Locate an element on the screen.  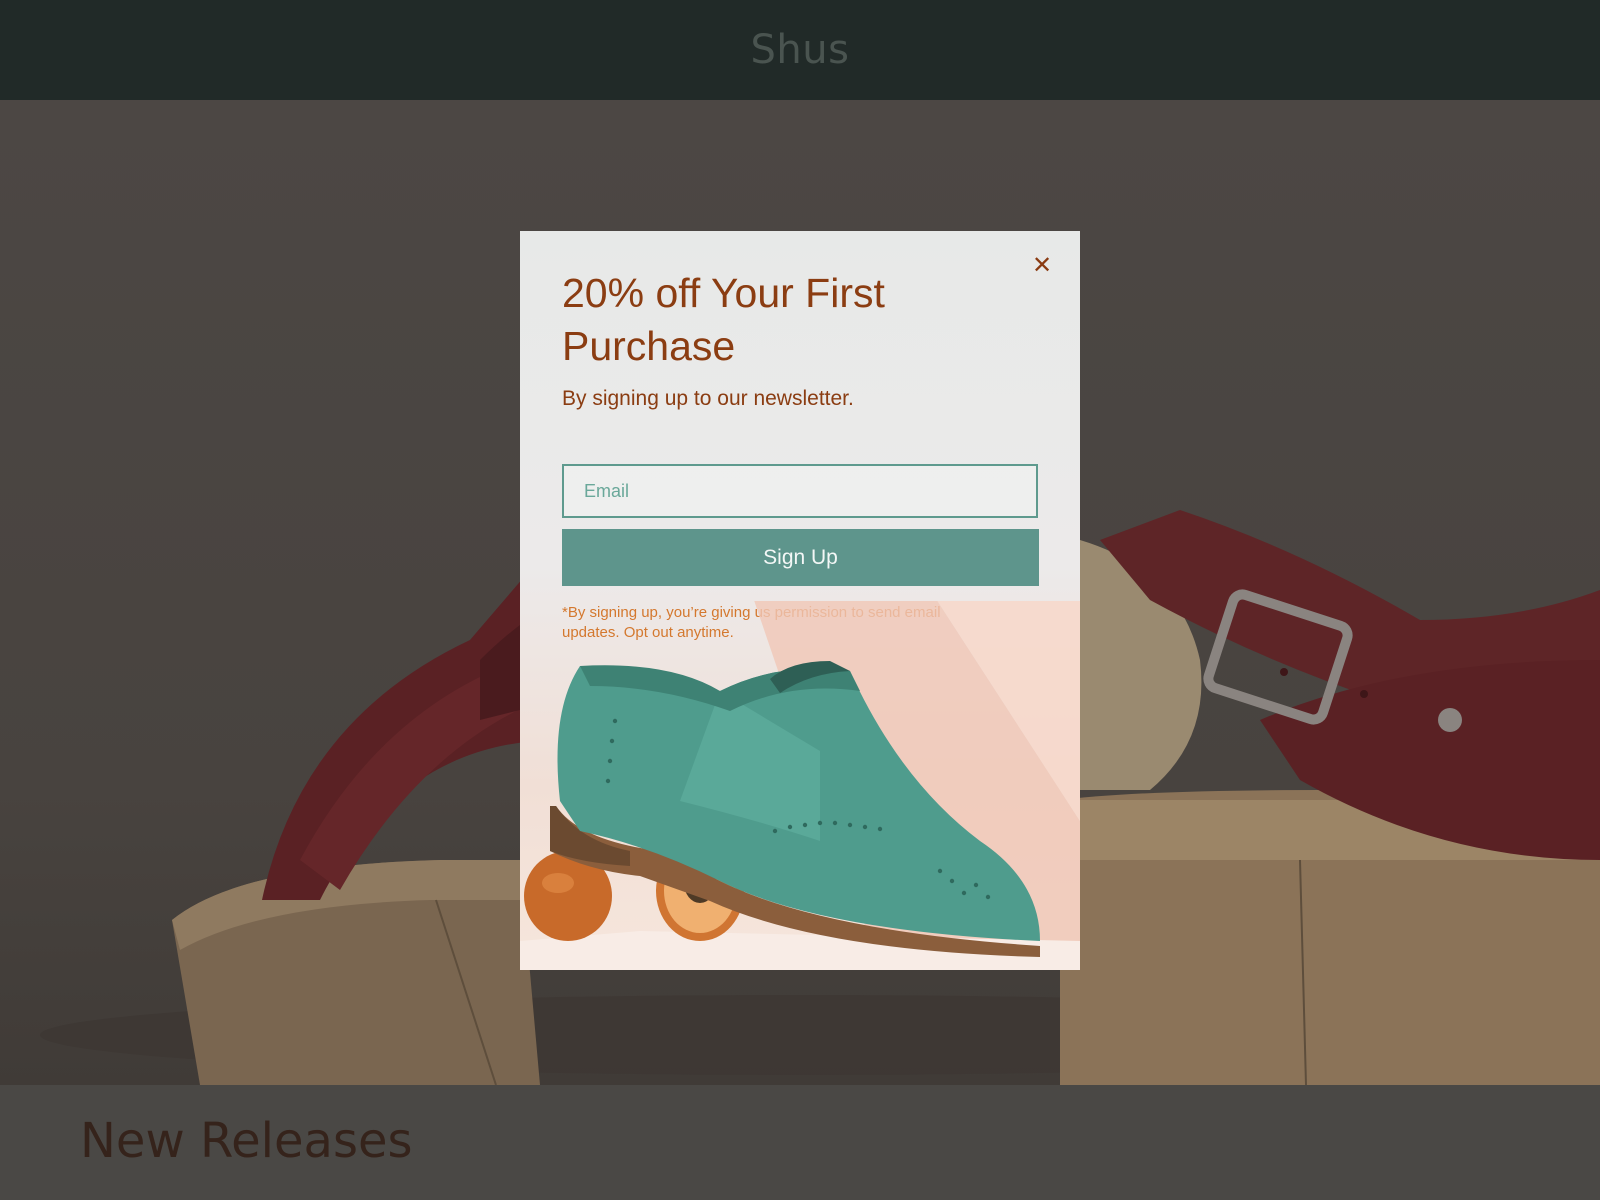
site-header: Shus is located at coordinates (800, 50).